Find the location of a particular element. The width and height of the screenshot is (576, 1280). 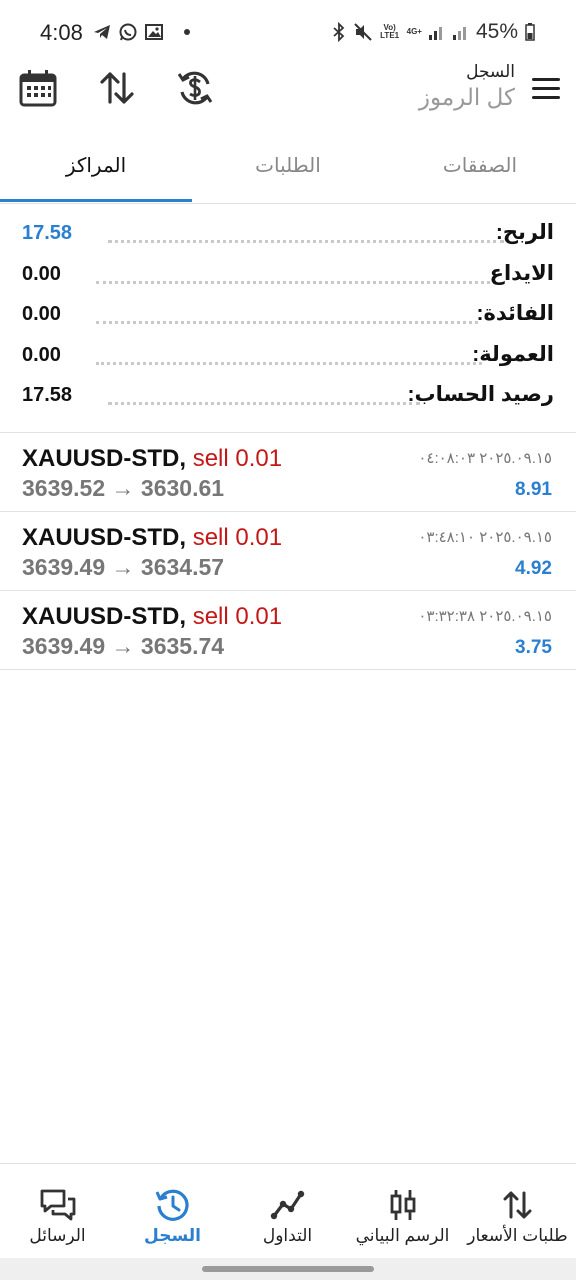

status-time: 4:08 is located at coordinates (61, 32).